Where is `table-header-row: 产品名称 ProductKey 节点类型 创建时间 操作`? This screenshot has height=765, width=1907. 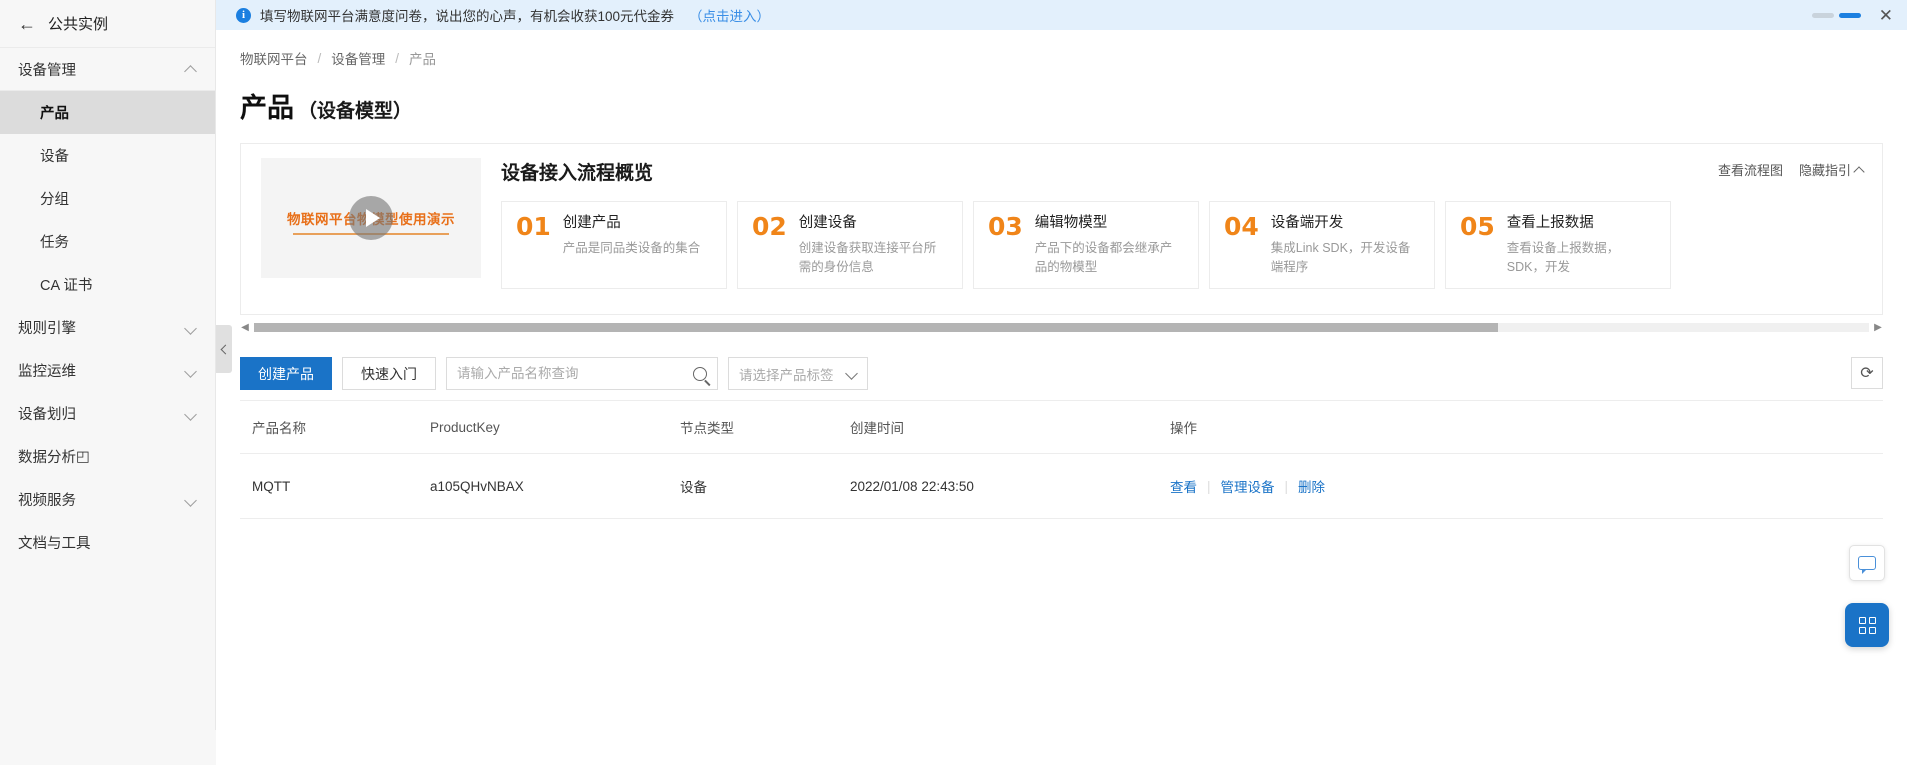
table-header-row: 产品名称 ProductKey 节点类型 创建时间 操作 is located at coordinates (1061, 427).